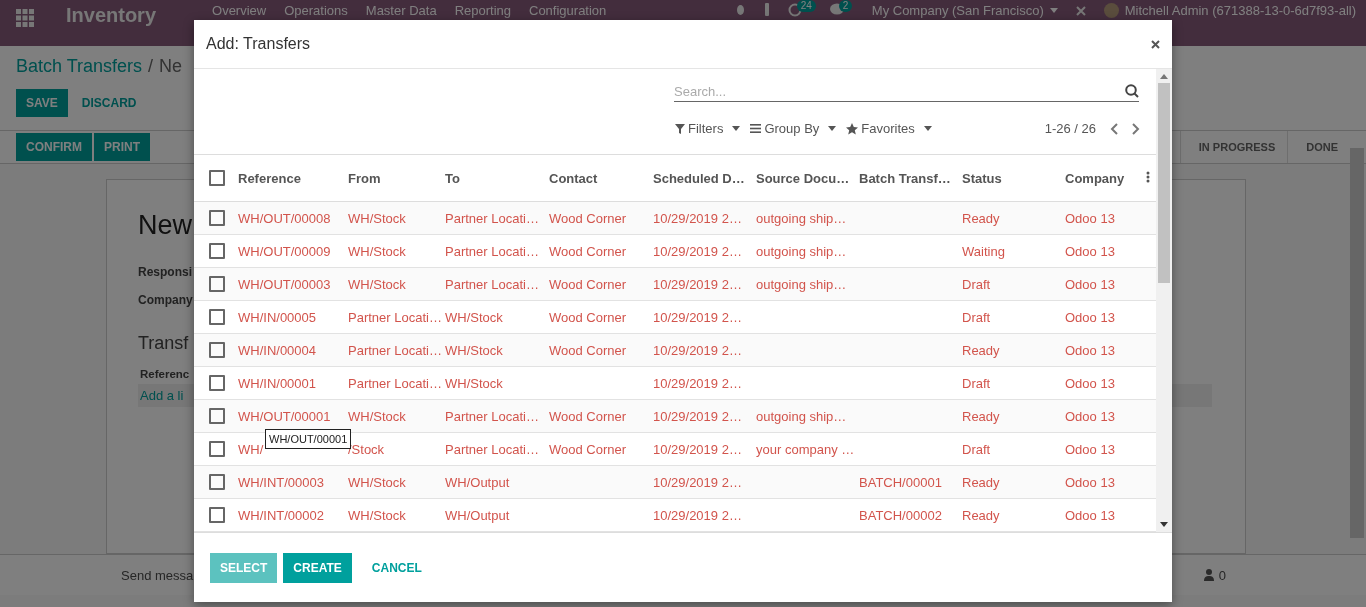 This screenshot has width=1366, height=607. What do you see at coordinates (845, 6) in the screenshot?
I see `message-count: 2` at bounding box center [845, 6].